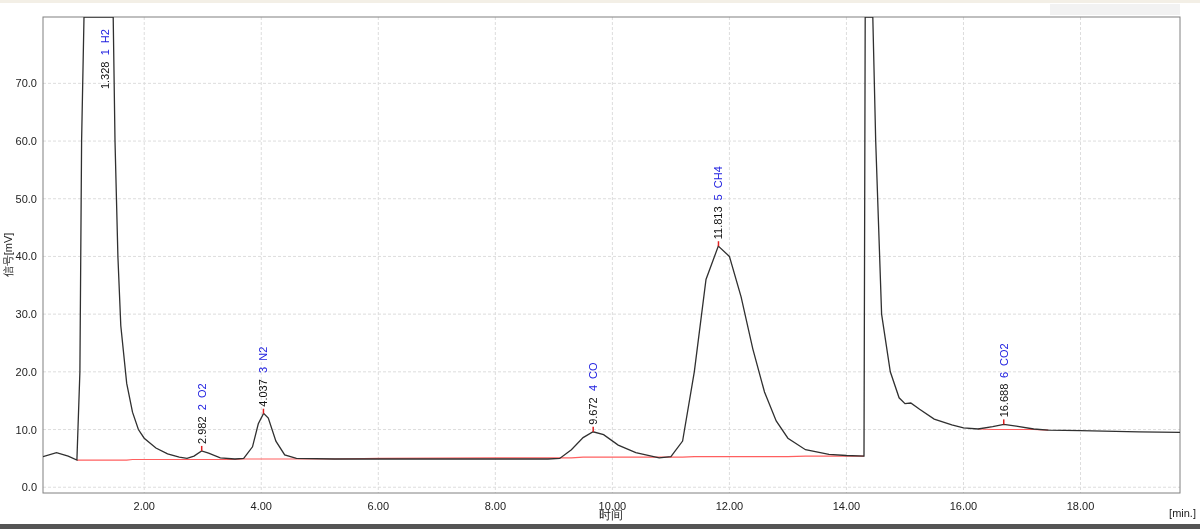 Image resolution: width=1200 pixels, height=529 pixels. Describe the element at coordinates (495, 506) in the screenshot. I see `x-tick-label: 8.00` at that location.